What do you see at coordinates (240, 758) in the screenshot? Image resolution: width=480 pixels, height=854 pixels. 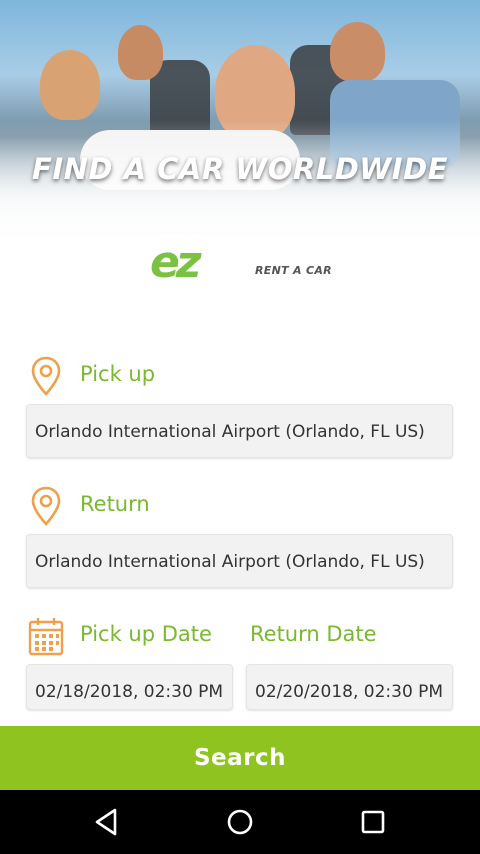 I see `search-button: Search` at bounding box center [240, 758].